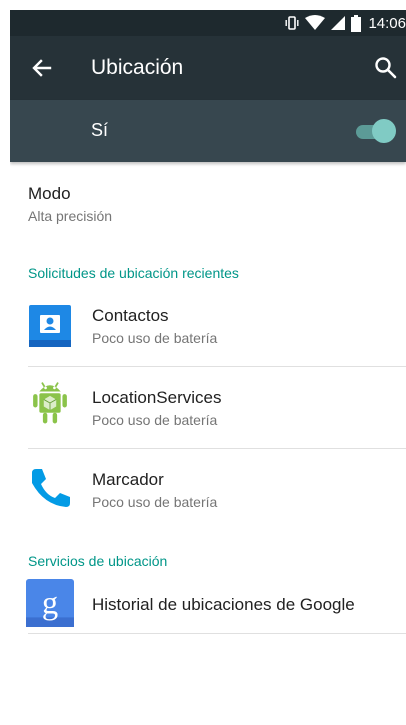 Image resolution: width=406 pixels, height=725 pixels. Describe the element at coordinates (208, 131) in the screenshot. I see `location-master-toggle: Sí` at that location.